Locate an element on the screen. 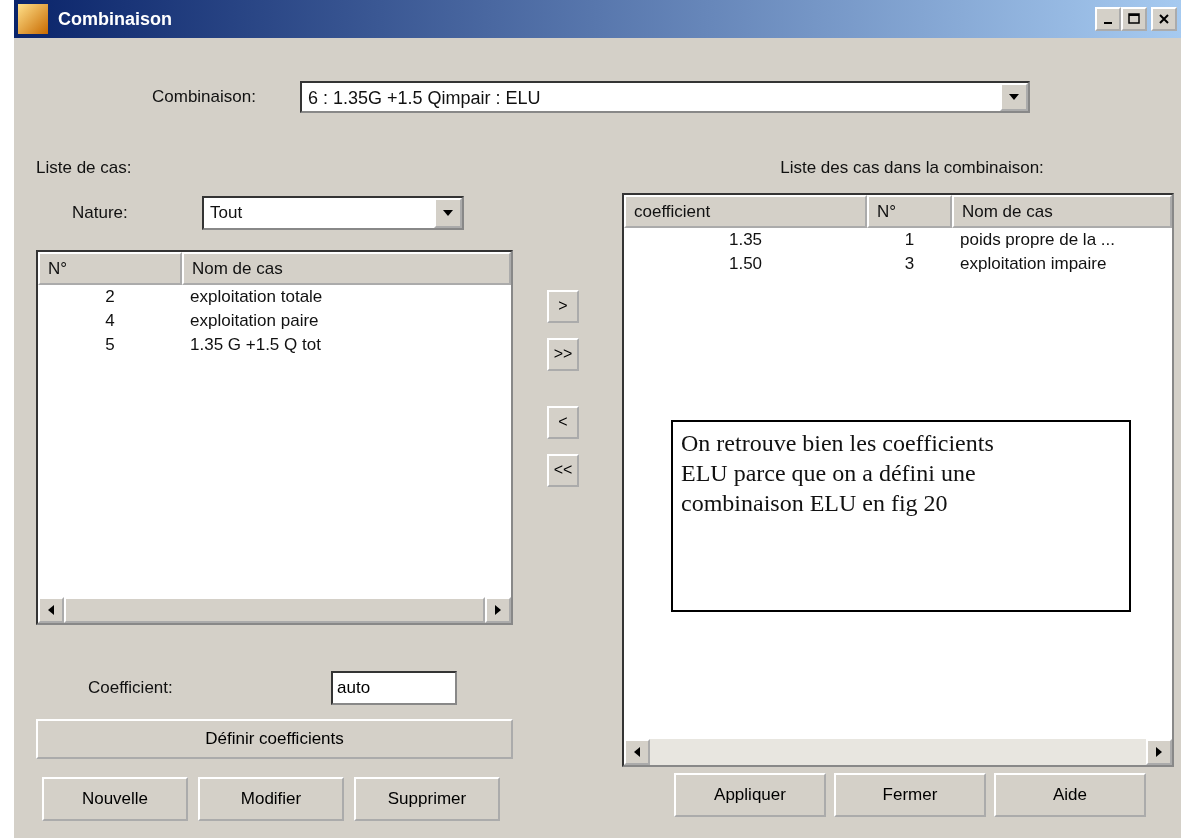 The width and height of the screenshot is (1181, 838). dialog-button: Nouvelle is located at coordinates (115, 798).